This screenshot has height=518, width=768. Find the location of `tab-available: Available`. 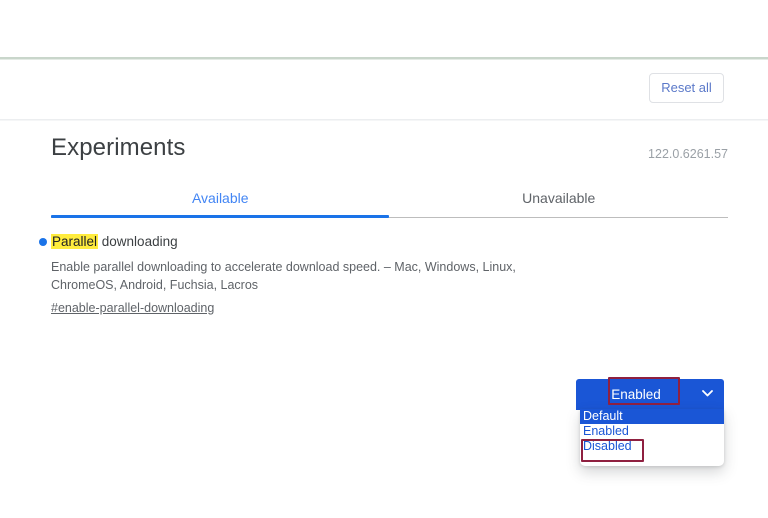

tab-available: Available is located at coordinates (220, 198).